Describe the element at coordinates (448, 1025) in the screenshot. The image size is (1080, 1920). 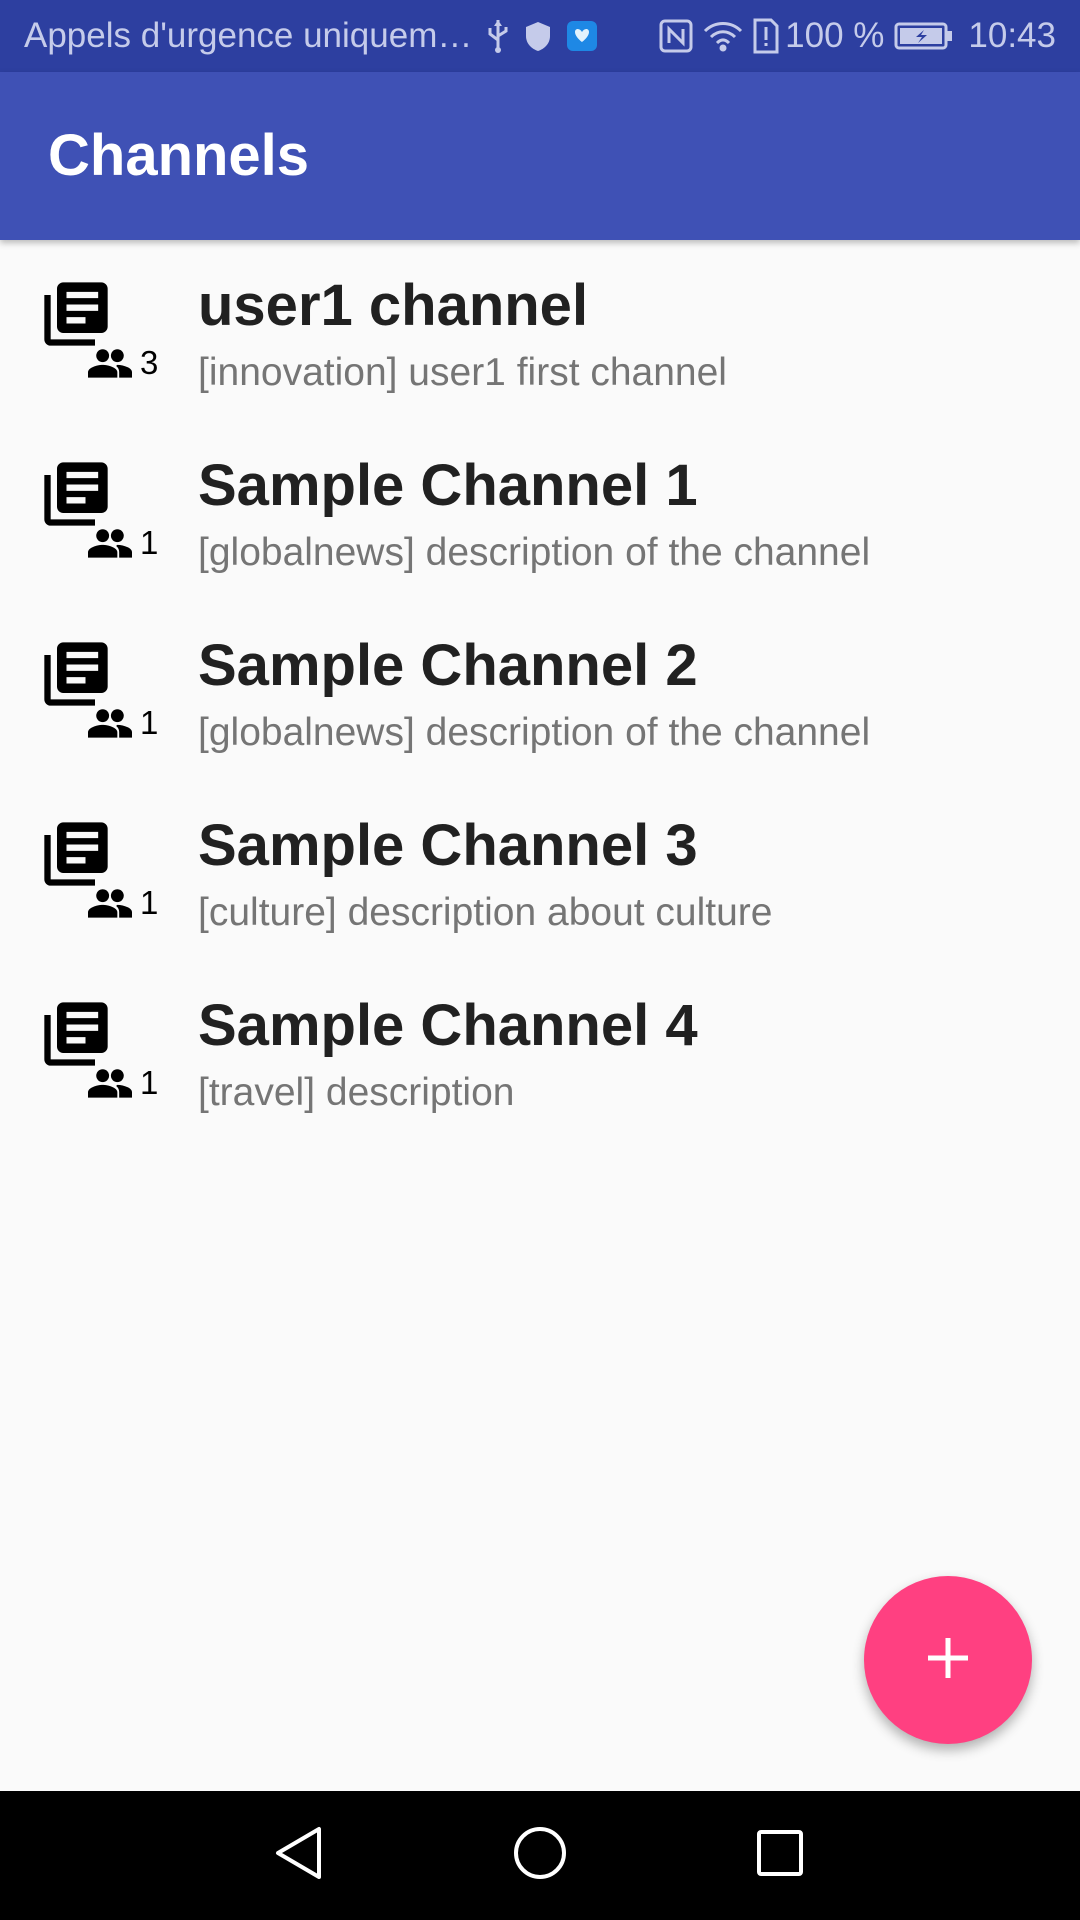
I see `channel-title: Sample Channel 4` at that location.